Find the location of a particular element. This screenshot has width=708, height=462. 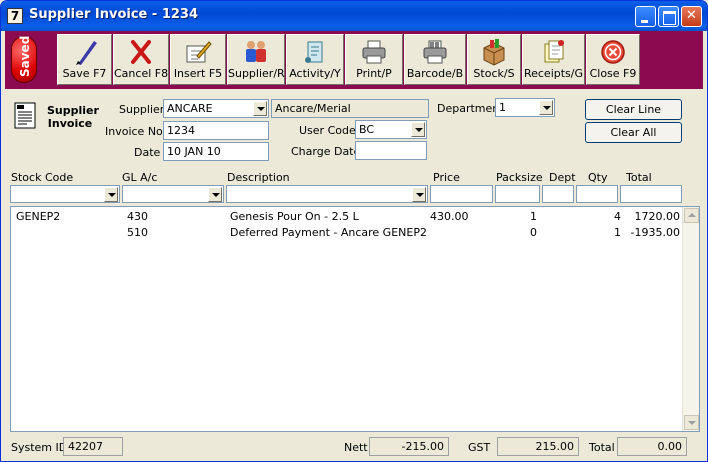

dept-filter is located at coordinates (558, 194).